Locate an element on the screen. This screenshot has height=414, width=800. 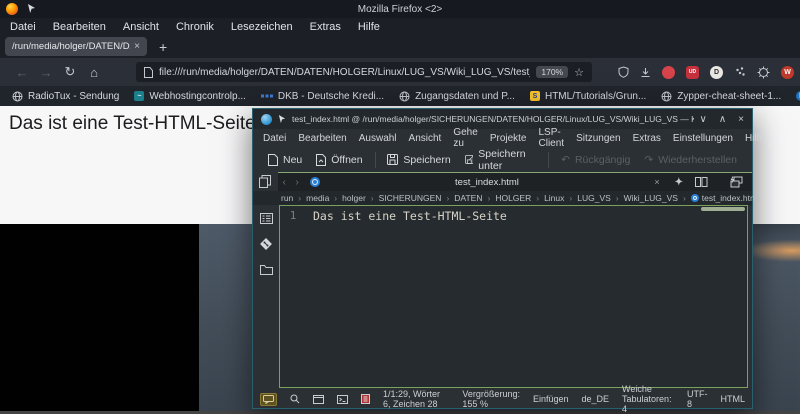
tabs-scroll-right-icon: › is located at coordinates (297, 182).